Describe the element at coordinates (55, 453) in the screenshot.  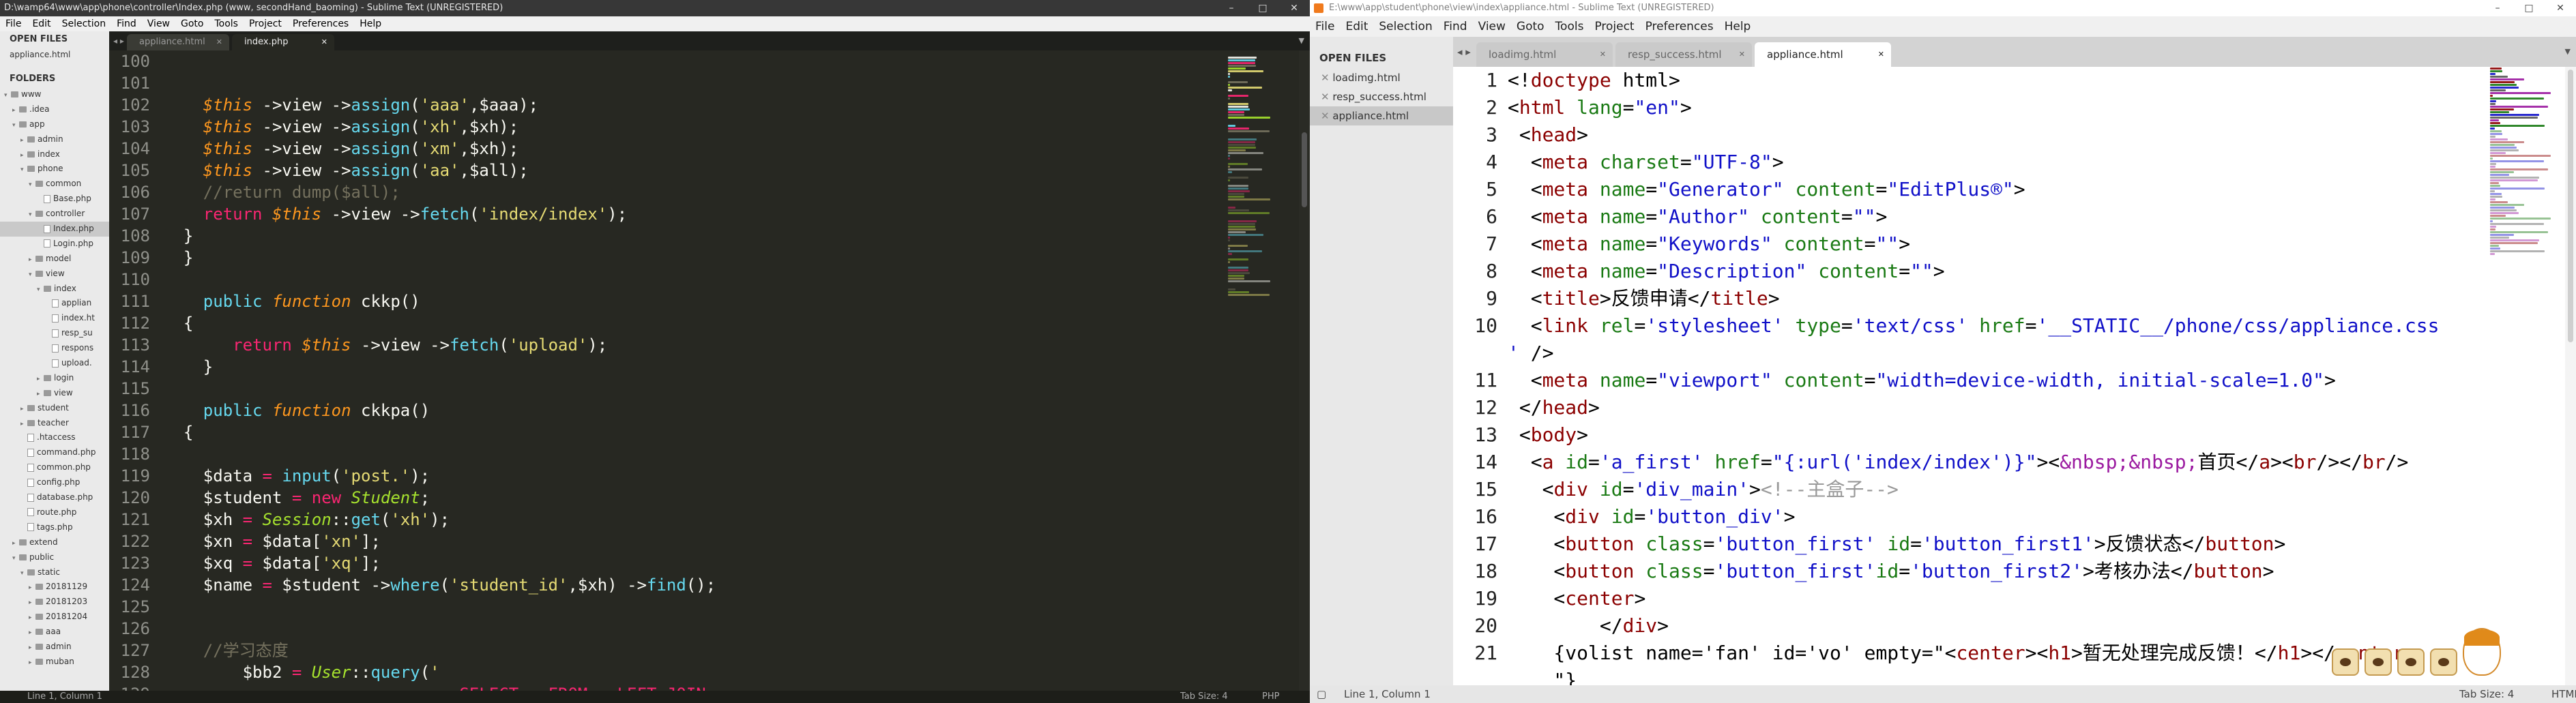
I see `tree-item: command.php` at that location.